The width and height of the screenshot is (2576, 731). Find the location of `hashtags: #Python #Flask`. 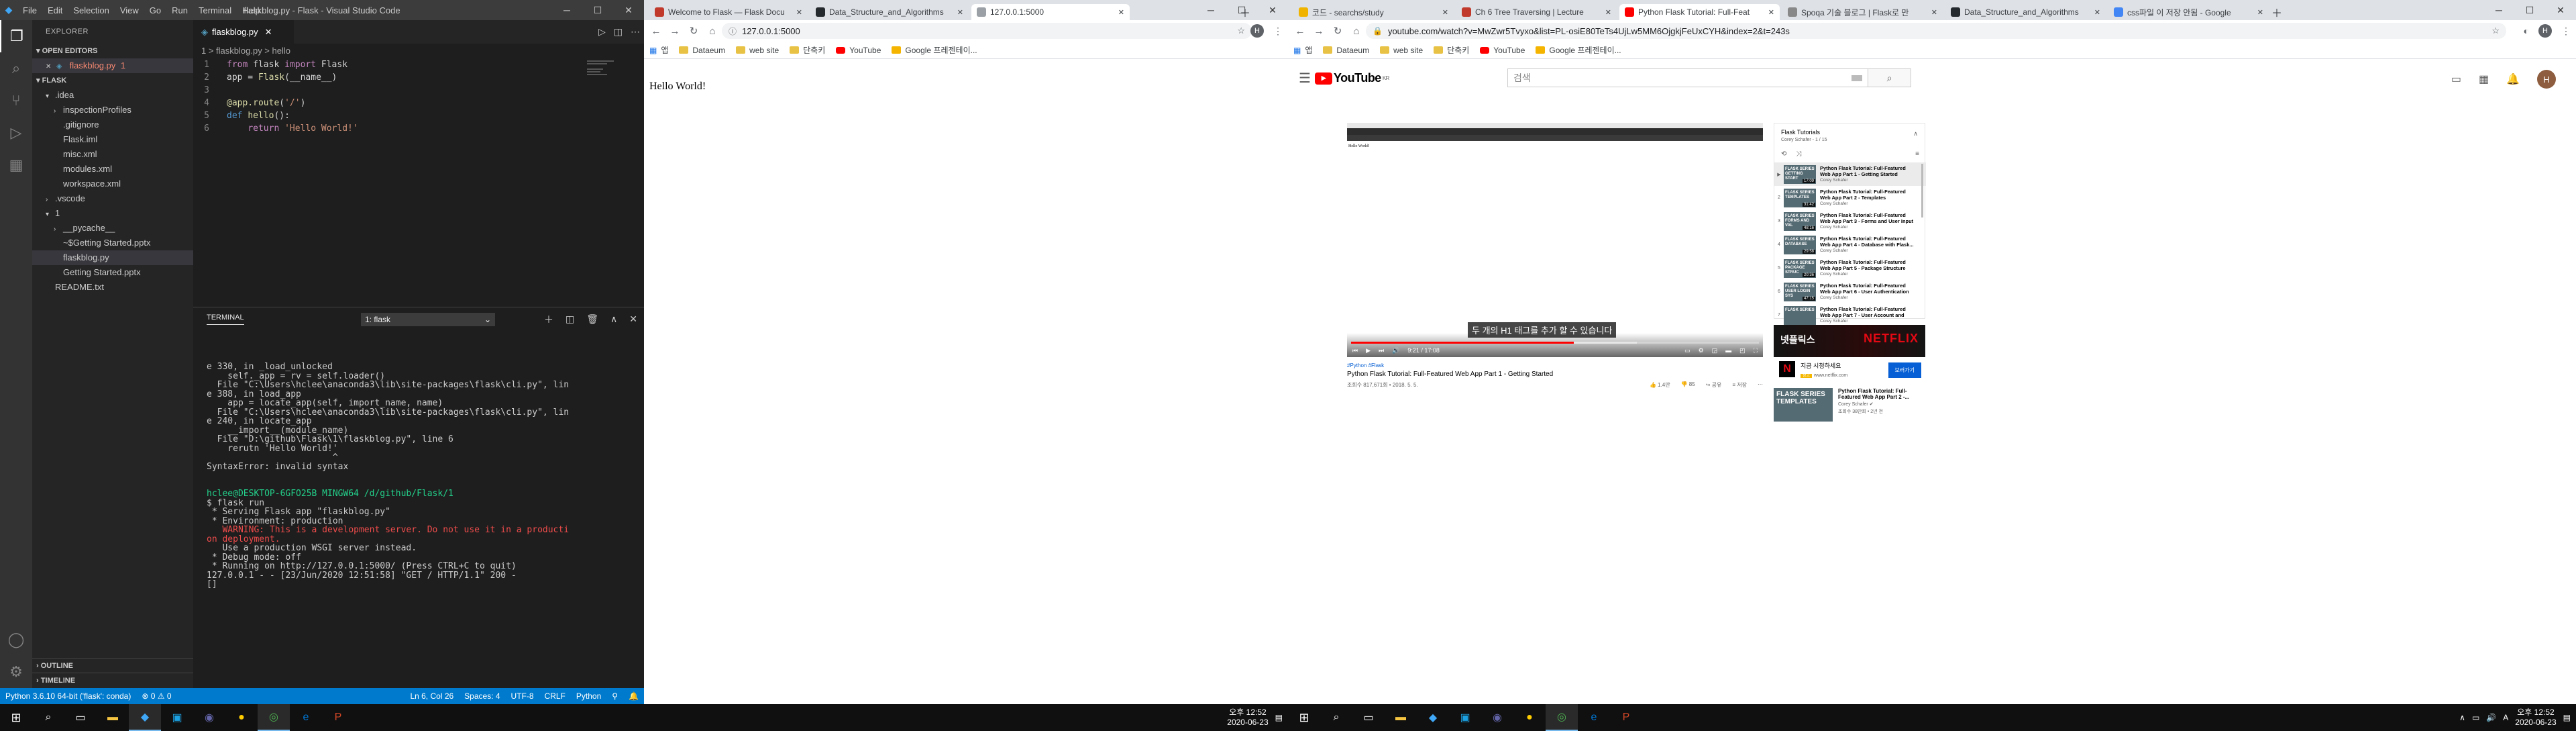

hashtags: #Python #Flask is located at coordinates (1555, 365).